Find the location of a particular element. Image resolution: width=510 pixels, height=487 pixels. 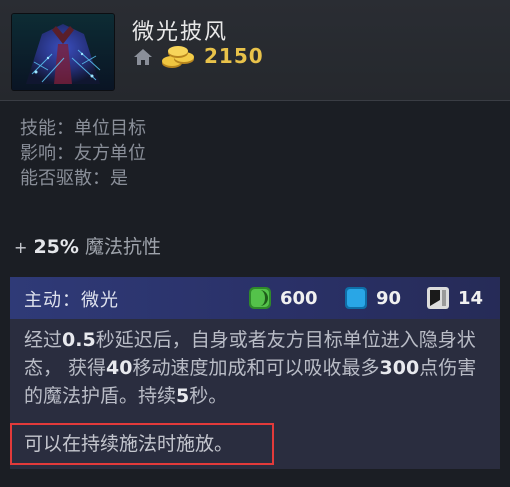

affects-line: 影响：友方单位 is located at coordinates (83, 153).